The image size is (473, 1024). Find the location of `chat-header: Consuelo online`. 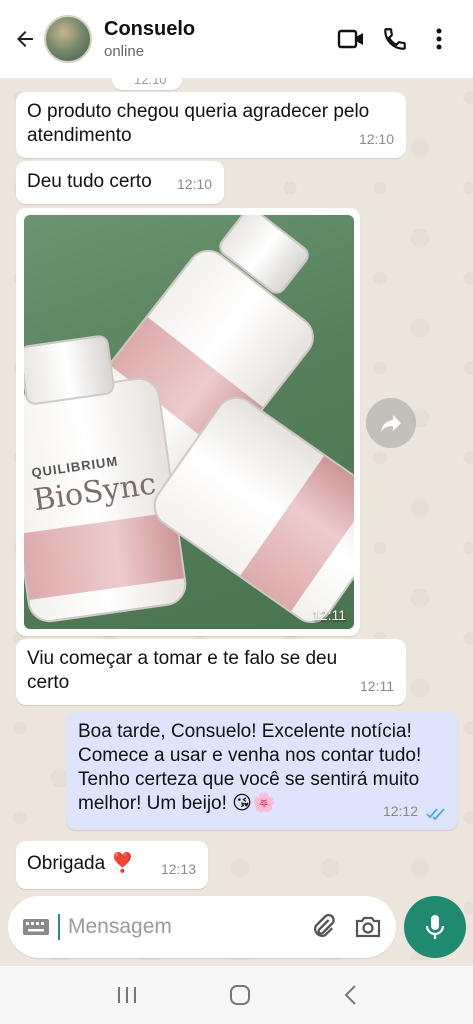

chat-header: Consuelo online is located at coordinates (236, 39).